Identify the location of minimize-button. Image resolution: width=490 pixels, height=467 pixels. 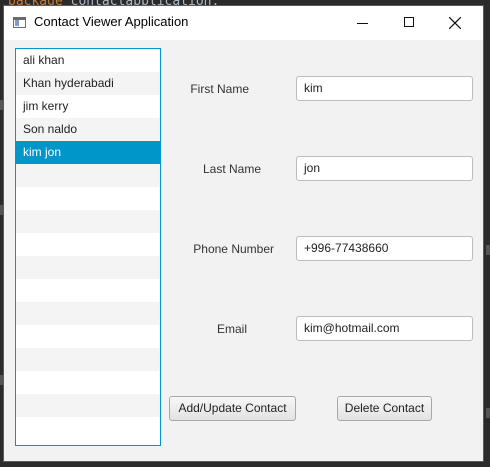
(363, 23).